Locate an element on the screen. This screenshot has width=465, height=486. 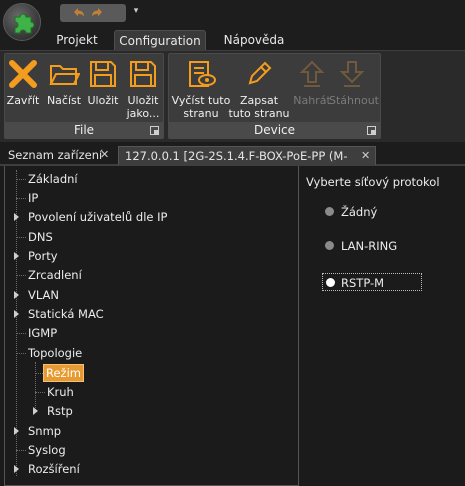
tab-device-list: Seznam zařízení ✕ is located at coordinates (59, 155).